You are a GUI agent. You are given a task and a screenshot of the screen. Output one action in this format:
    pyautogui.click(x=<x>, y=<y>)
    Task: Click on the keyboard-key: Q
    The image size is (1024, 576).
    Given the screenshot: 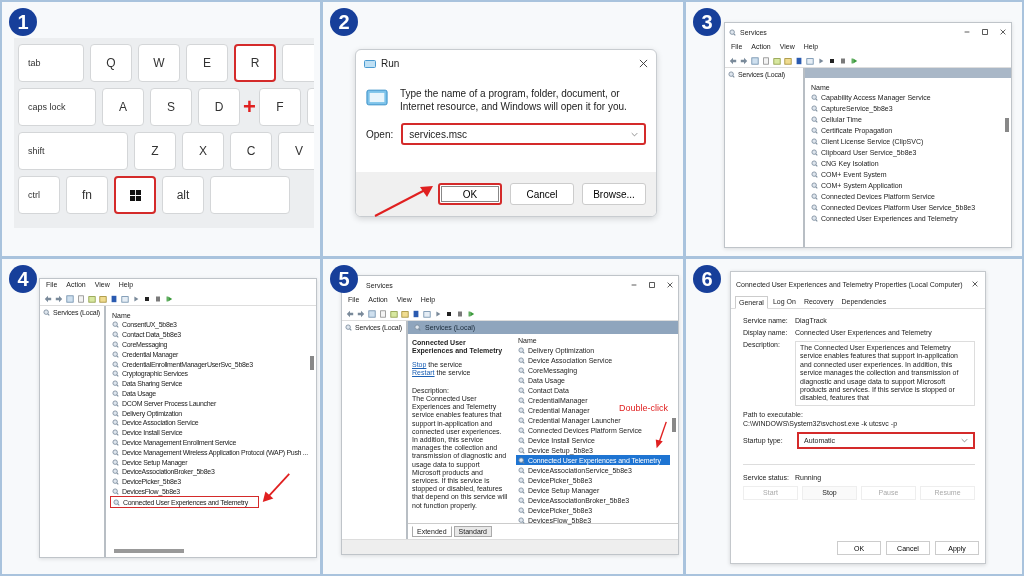 What is the action you would take?
    pyautogui.click(x=111, y=63)
    